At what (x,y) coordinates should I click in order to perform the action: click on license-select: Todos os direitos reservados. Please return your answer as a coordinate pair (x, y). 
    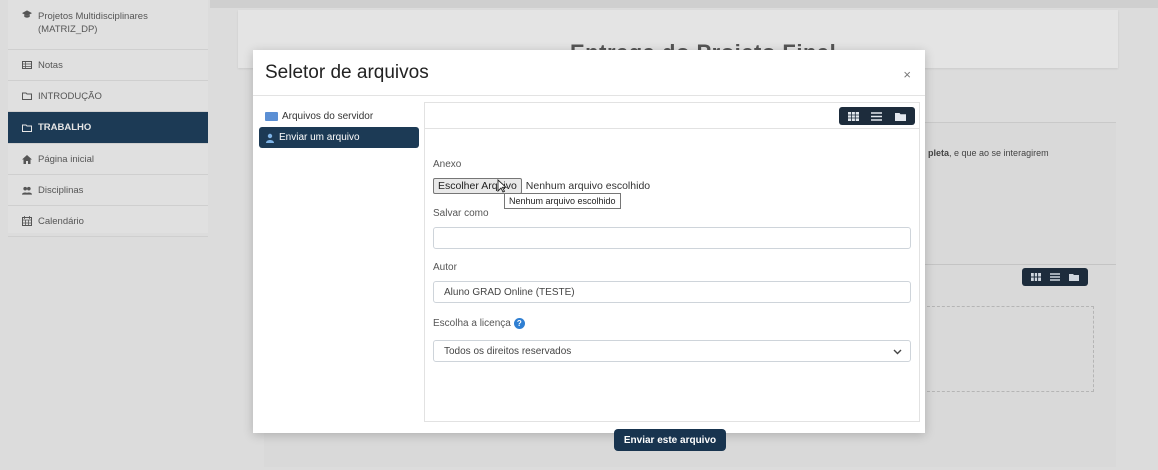
    Looking at the image, I should click on (672, 351).